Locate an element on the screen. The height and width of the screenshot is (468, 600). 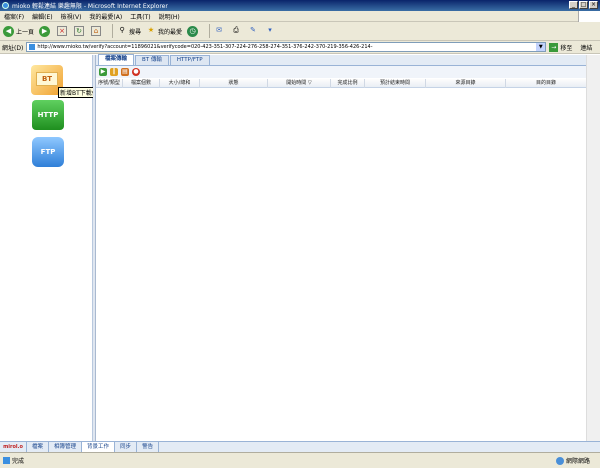
address-label: 網址(D) is located at coordinates (13, 48).